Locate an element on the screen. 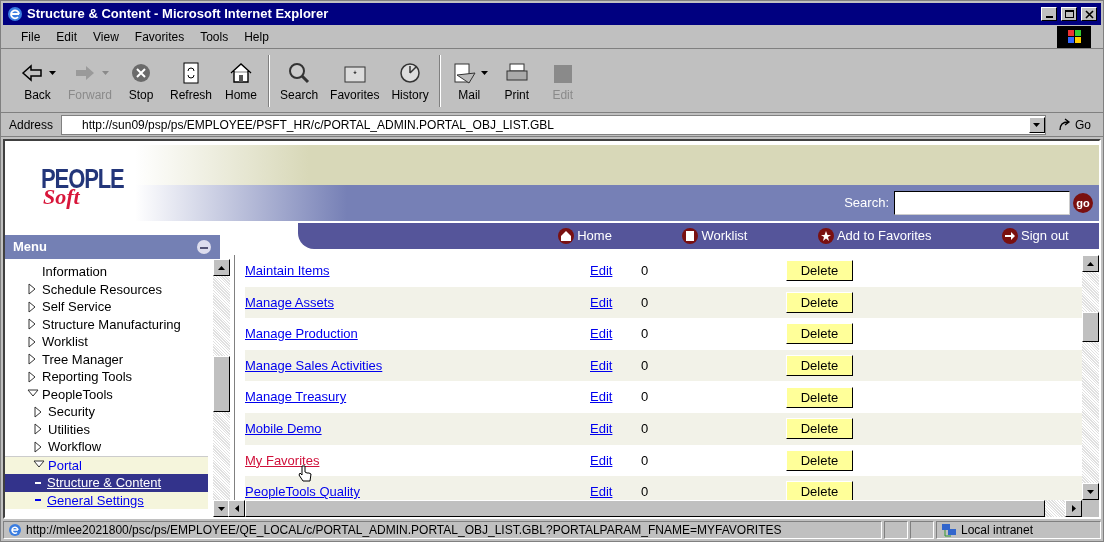 This screenshot has height=542, width=1104. network-computers-icon is located at coordinates (949, 530).